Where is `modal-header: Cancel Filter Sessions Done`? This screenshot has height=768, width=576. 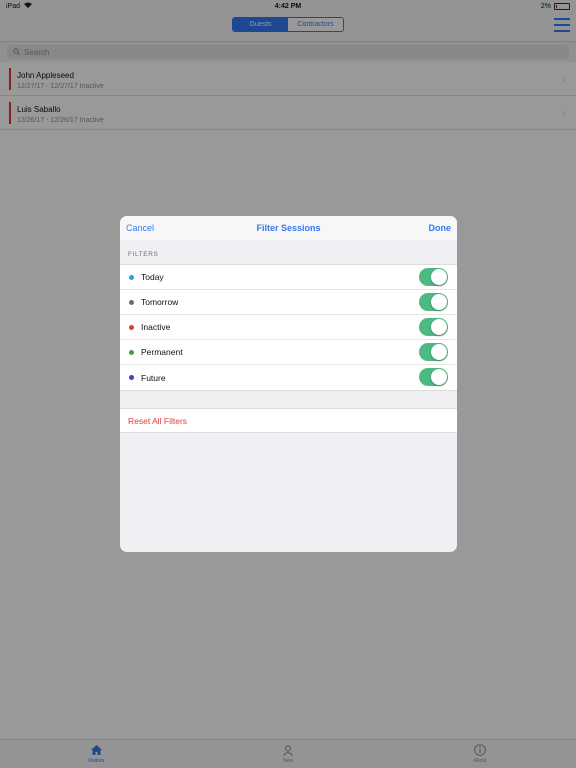
modal-header: Cancel Filter Sessions Done is located at coordinates (288, 228).